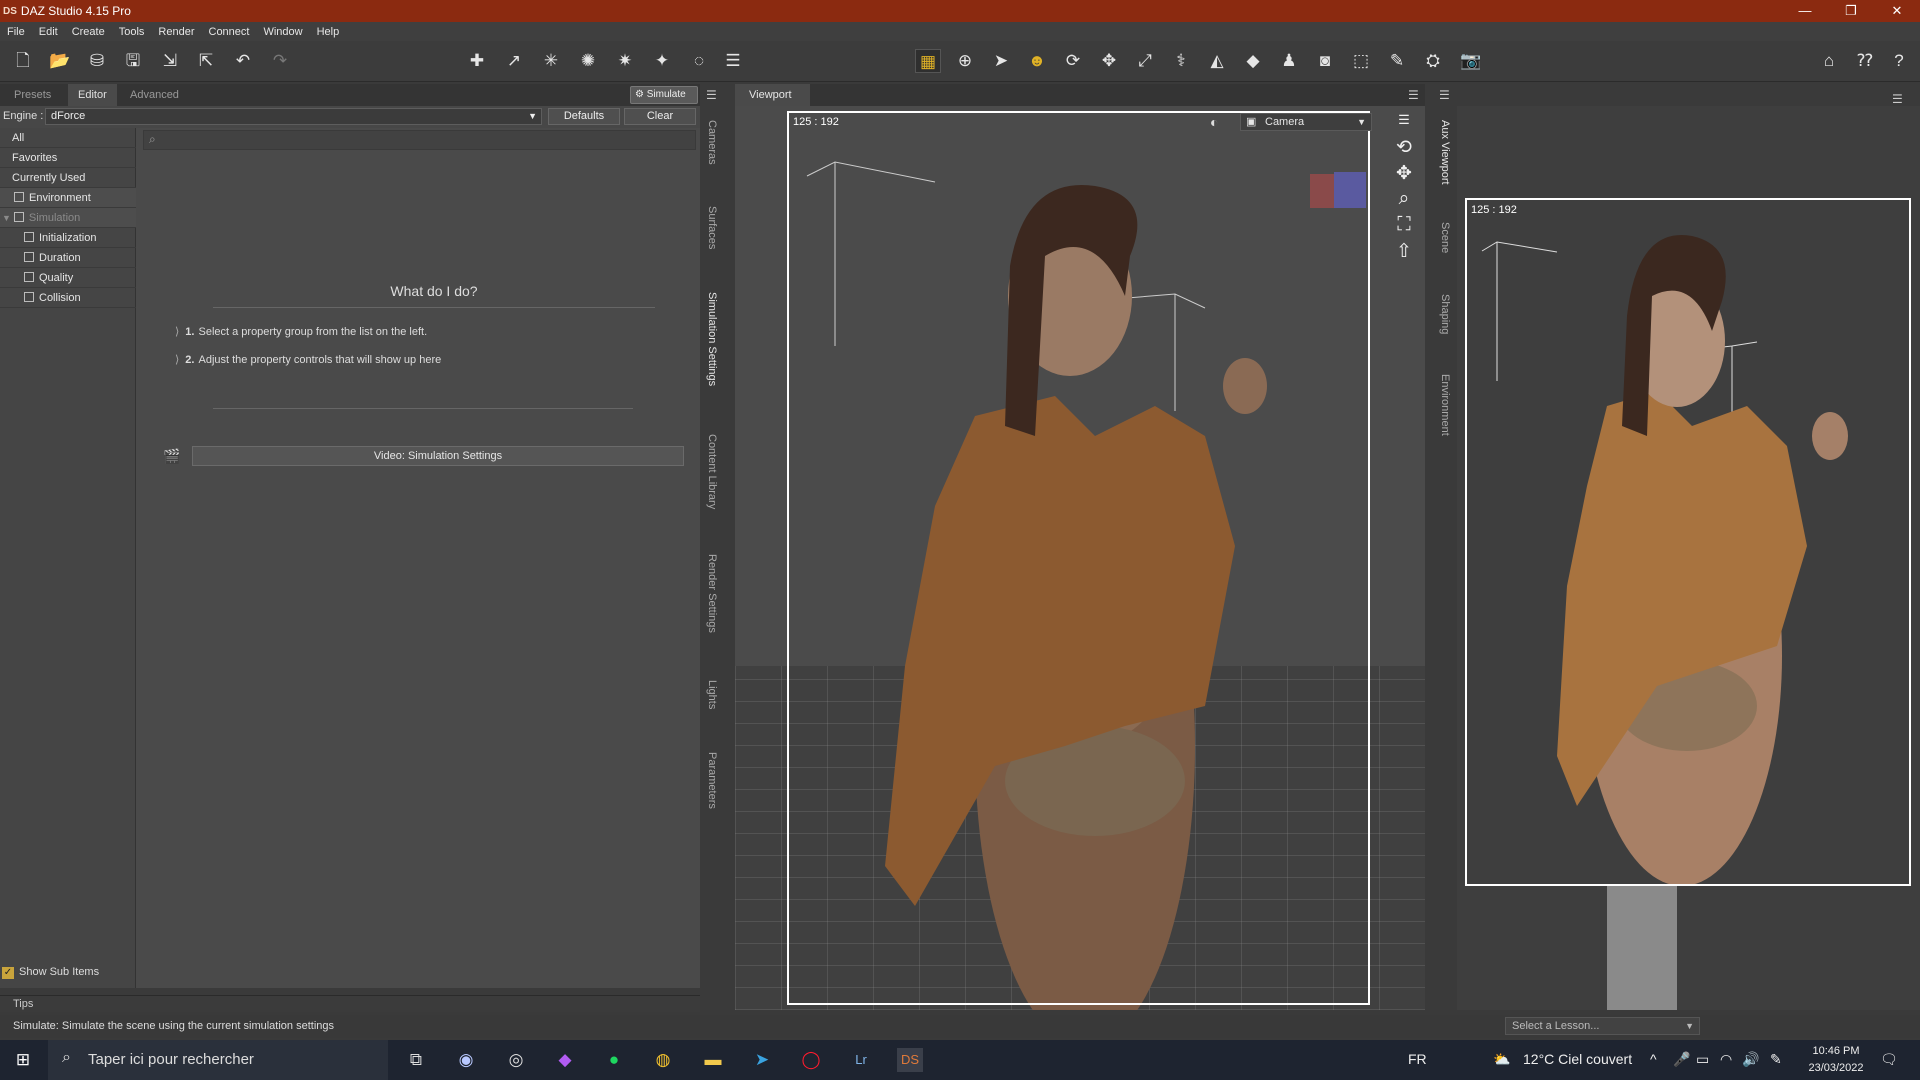 The image size is (1920, 1080). What do you see at coordinates (861, 1060) in the screenshot?
I see `lightroom-icon: Lr` at bounding box center [861, 1060].